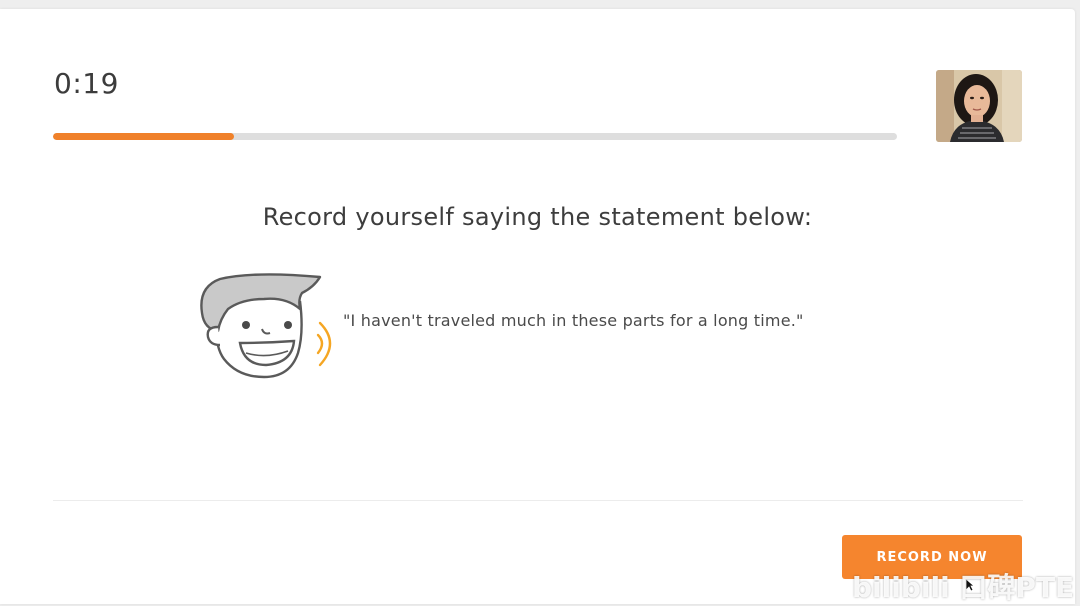  Describe the element at coordinates (274, 328) in the screenshot. I see `speaking-face-icon` at that location.